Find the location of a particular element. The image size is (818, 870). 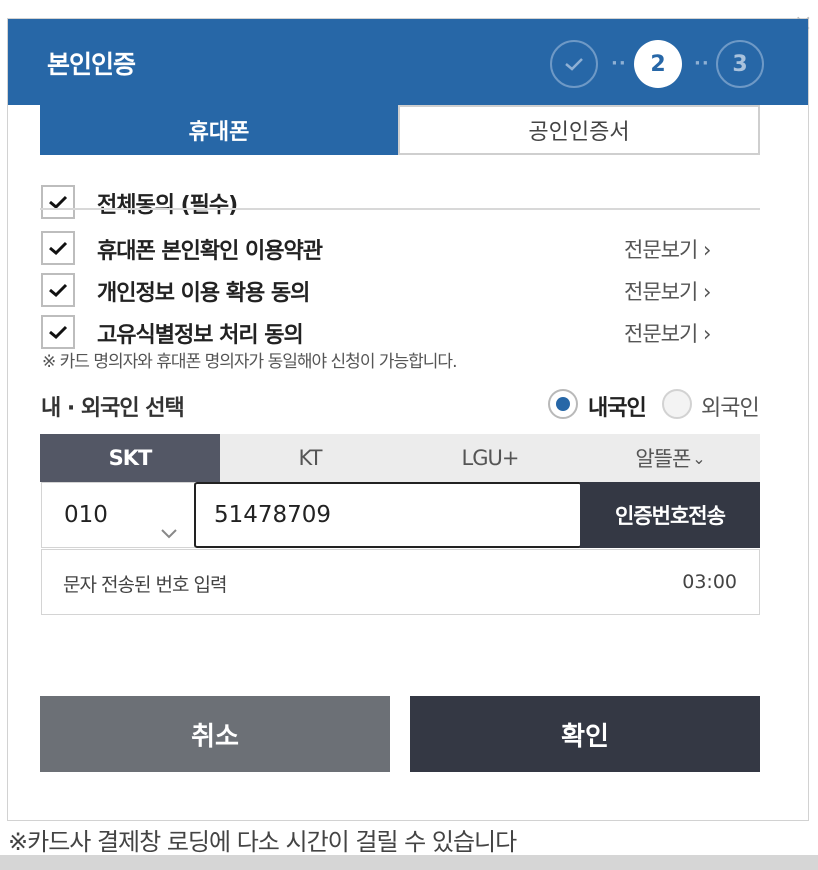

tab-certificate: 공인인증서 is located at coordinates (579, 130).